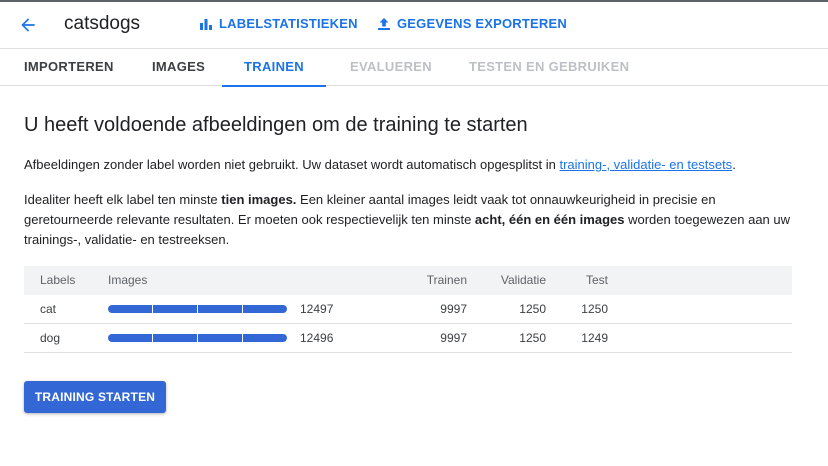  I want to click on tab-evaluate: EVALUEREN, so click(391, 67).